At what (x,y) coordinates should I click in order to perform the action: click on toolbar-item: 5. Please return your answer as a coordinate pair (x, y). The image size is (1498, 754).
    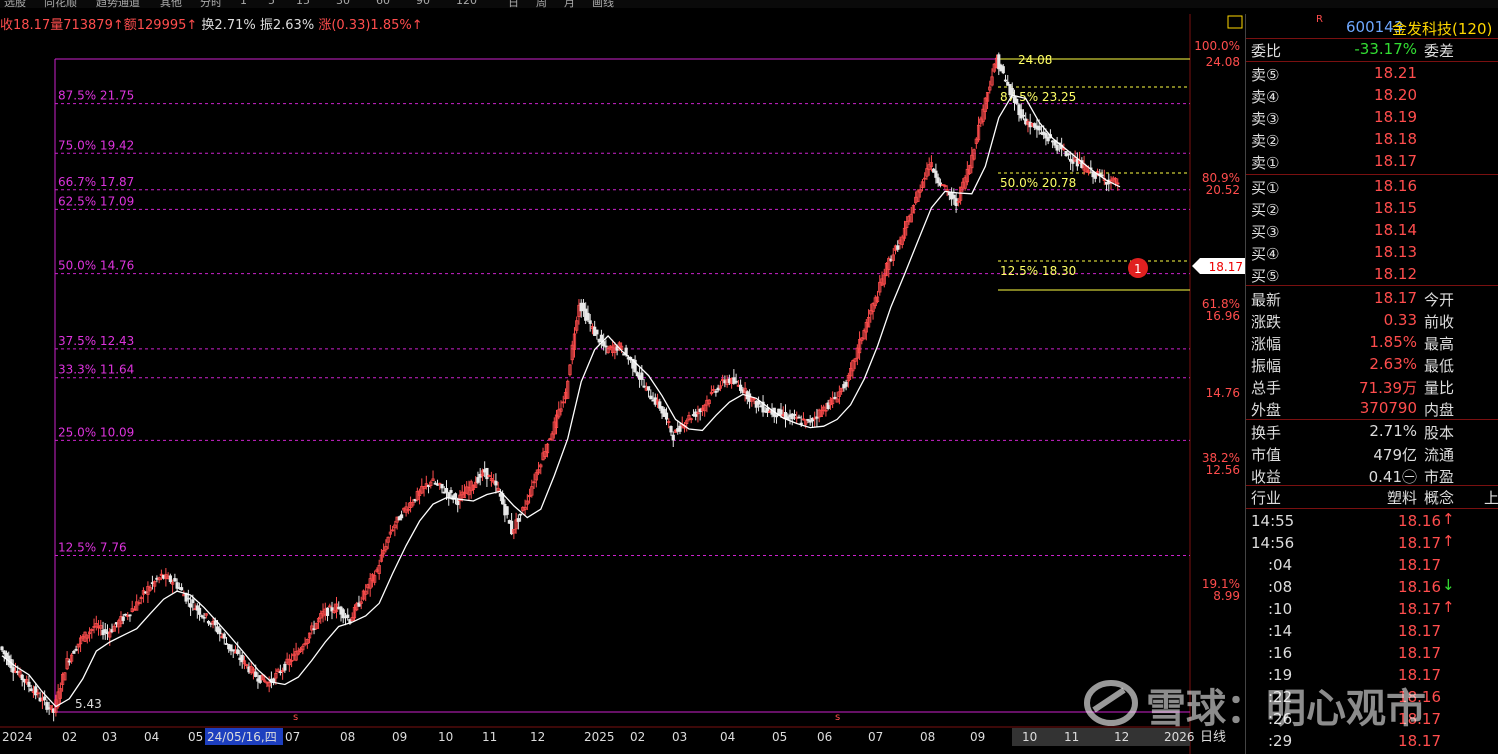
    Looking at the image, I should click on (271, 3).